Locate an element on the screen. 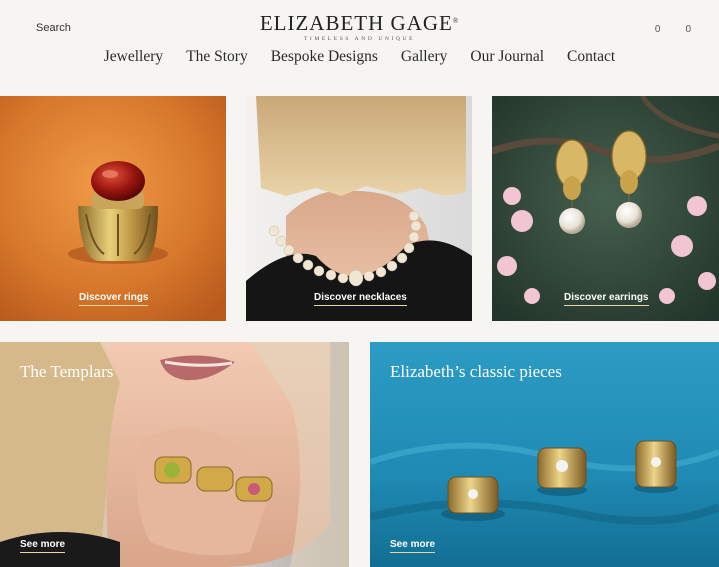 The image size is (719, 567). cart-count: 0 is located at coordinates (688, 29).